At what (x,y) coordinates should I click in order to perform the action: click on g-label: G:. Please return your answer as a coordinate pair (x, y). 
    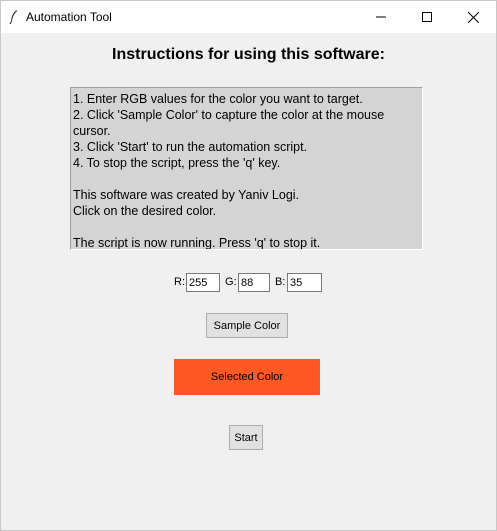
    Looking at the image, I should click on (231, 282).